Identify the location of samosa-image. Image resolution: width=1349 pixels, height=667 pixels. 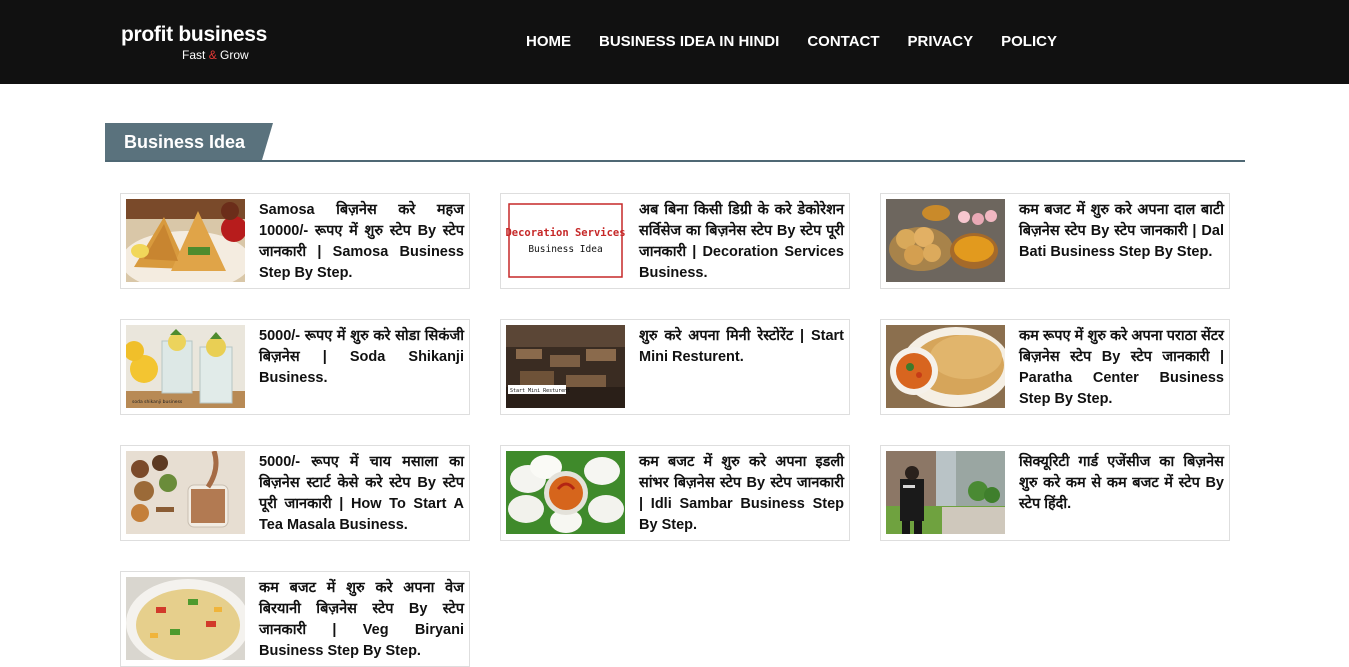
(185, 240).